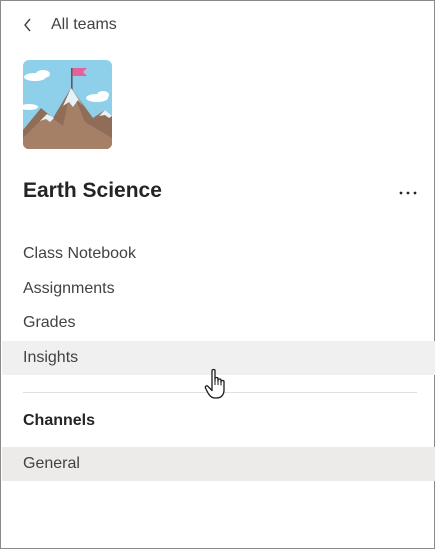  What do you see at coordinates (218, 357) in the screenshot?
I see `menu-item-insights: Insights` at bounding box center [218, 357].